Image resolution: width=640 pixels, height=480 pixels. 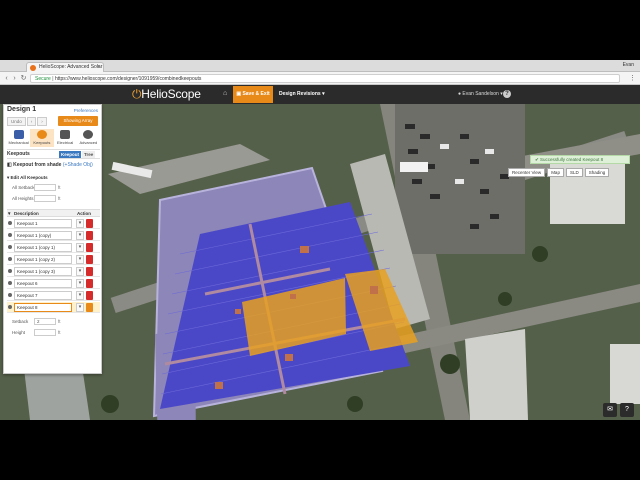 I want to click on height-input, so click(x=45, y=332).